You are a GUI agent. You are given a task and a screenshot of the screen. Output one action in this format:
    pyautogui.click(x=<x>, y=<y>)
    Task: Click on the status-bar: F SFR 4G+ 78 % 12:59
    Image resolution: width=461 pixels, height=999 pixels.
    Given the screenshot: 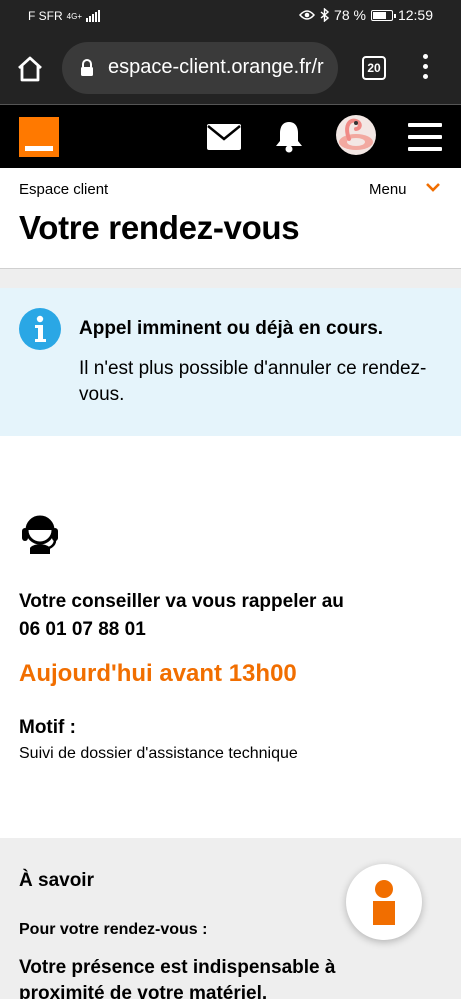 What is the action you would take?
    pyautogui.click(x=230, y=17)
    